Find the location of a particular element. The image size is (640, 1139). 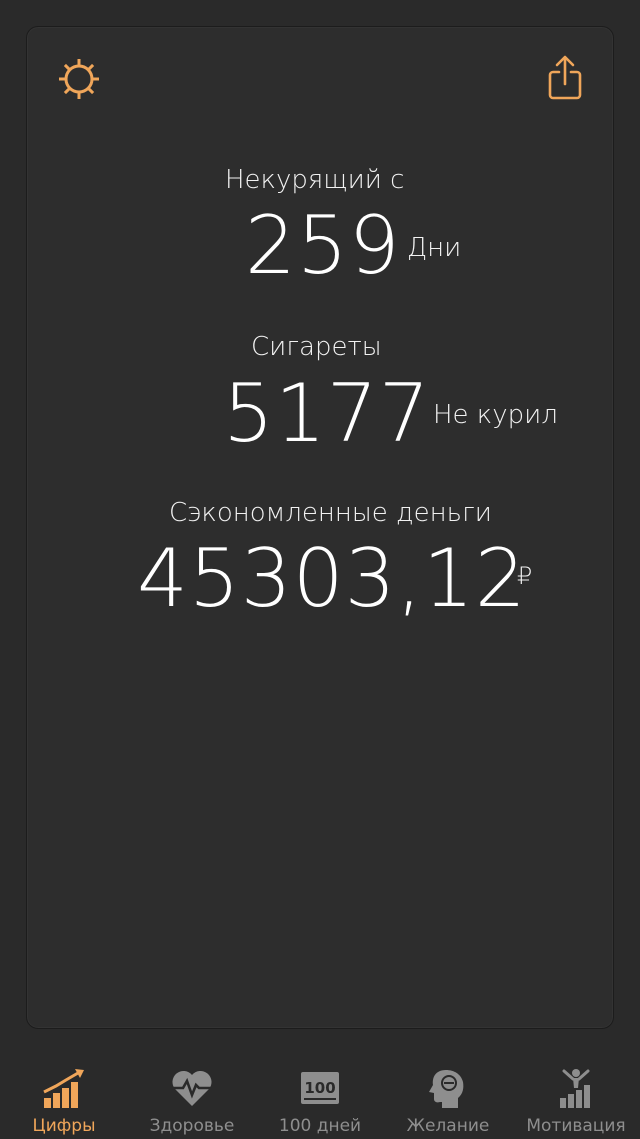

chart-icon is located at coordinates (63, 1088).